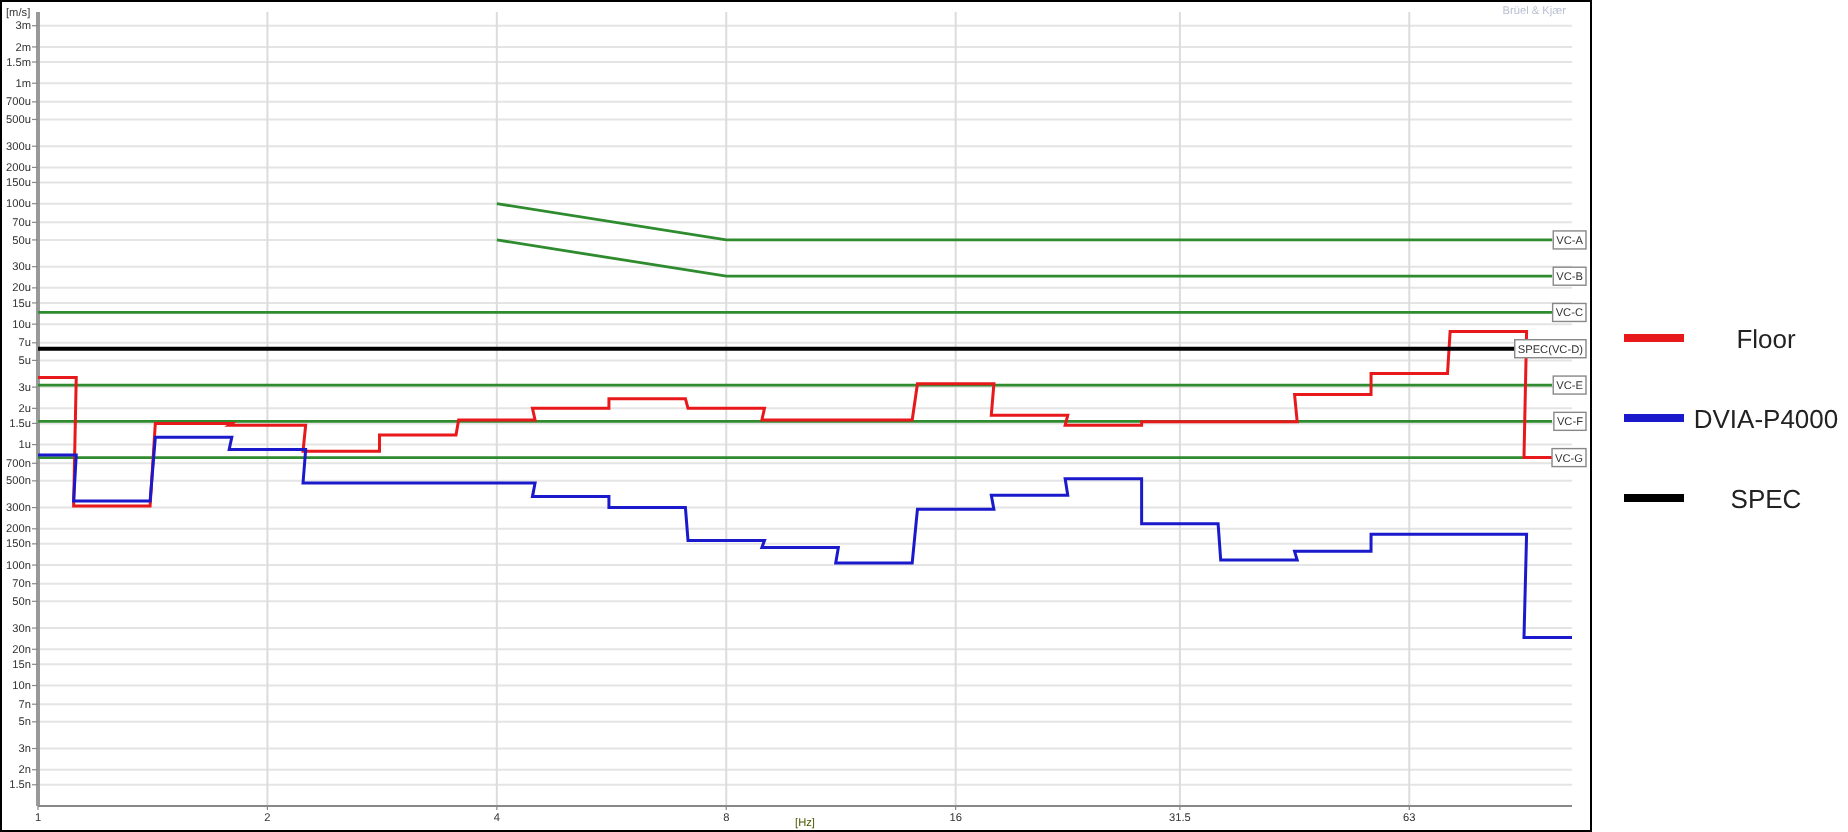  Describe the element at coordinates (1766, 498) in the screenshot. I see `legend-label: SPEC` at that location.